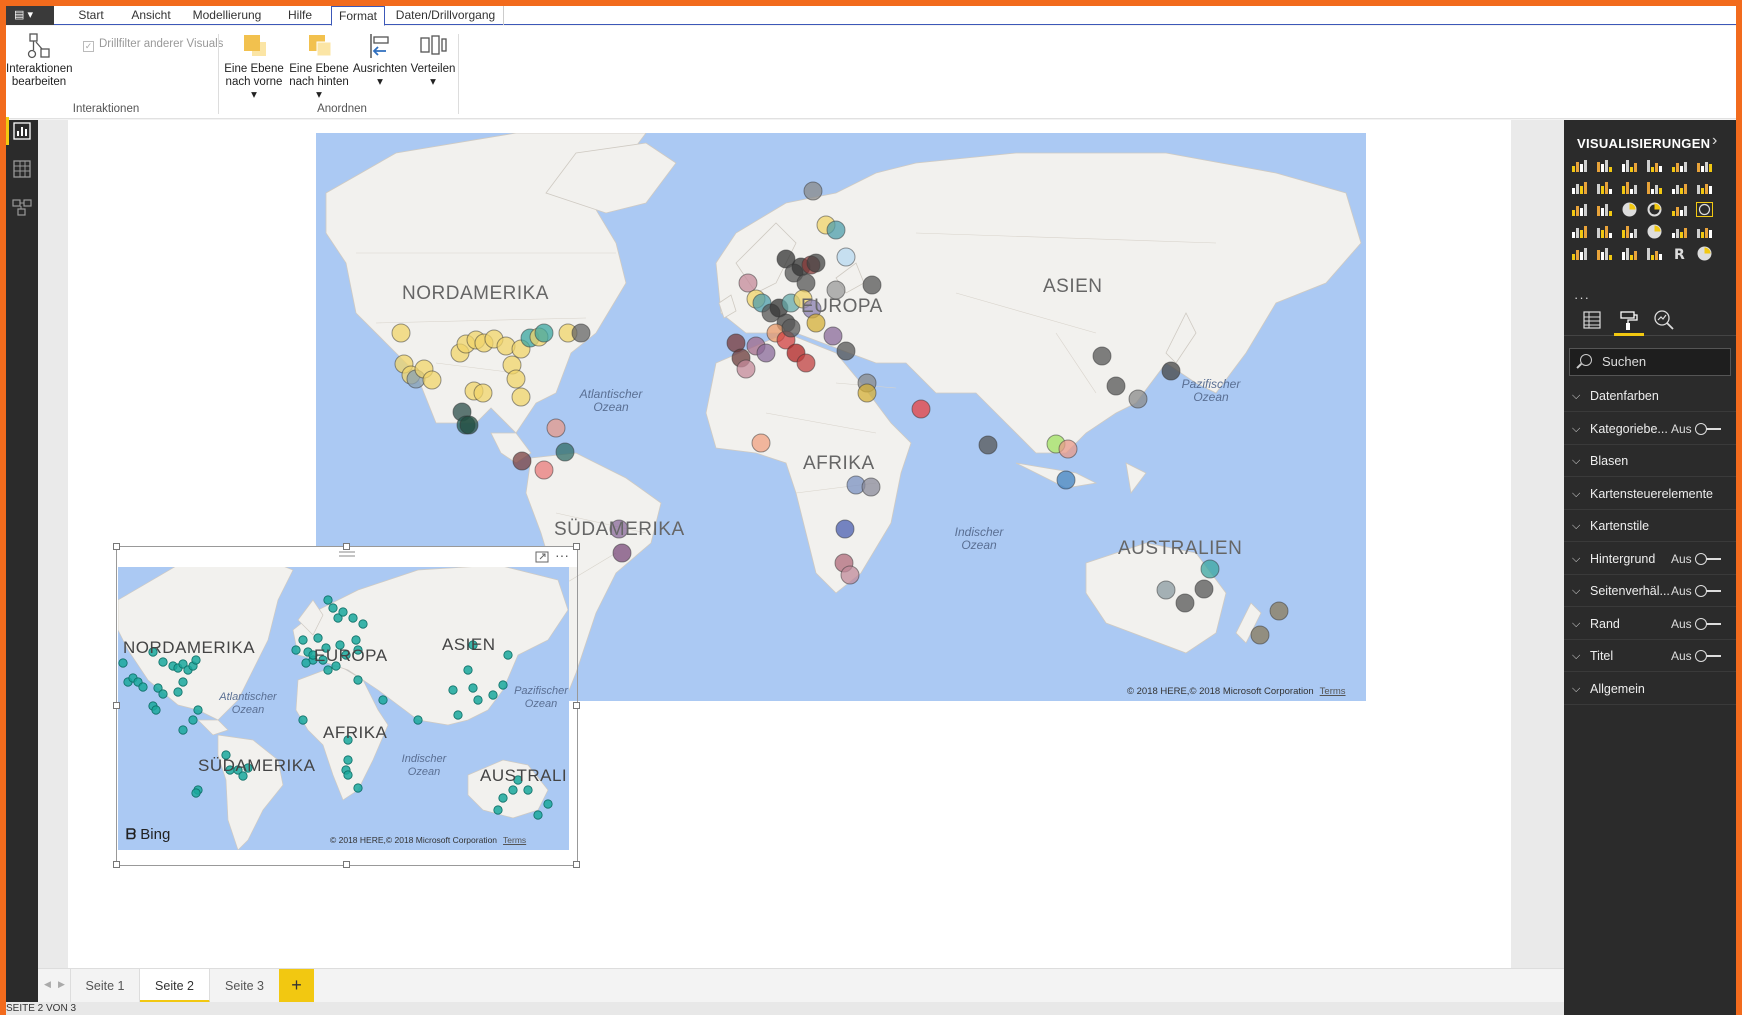  What do you see at coordinates (1582, 297) in the screenshot?
I see `more-visuals-button: ···` at bounding box center [1582, 297].